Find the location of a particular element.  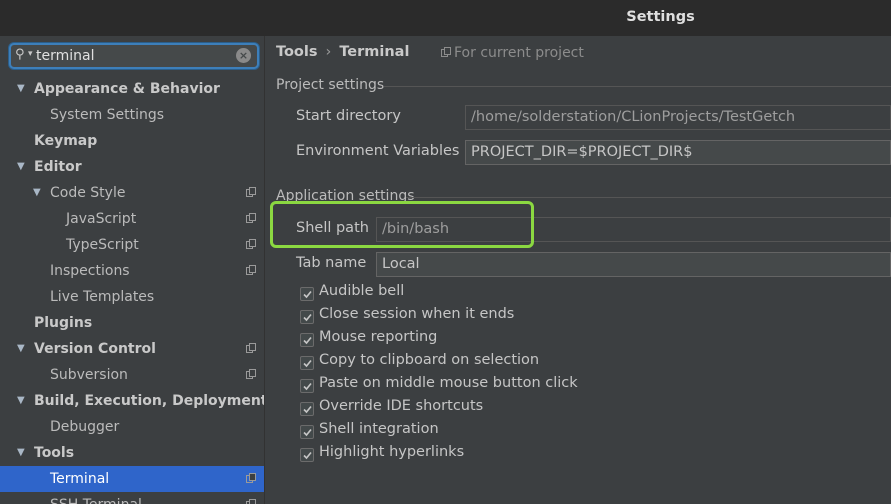

sidebar-item-version-control: ▼ Version Control is located at coordinates (132, 349).